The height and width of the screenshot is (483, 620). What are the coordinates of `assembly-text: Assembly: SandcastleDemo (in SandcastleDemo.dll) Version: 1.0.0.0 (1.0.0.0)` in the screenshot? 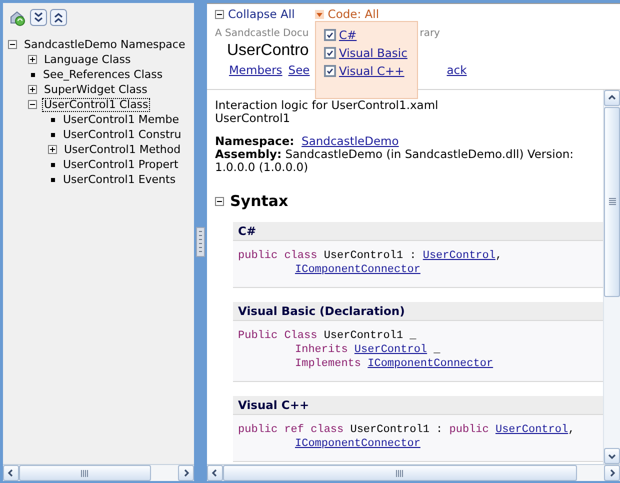 It's located at (395, 161).